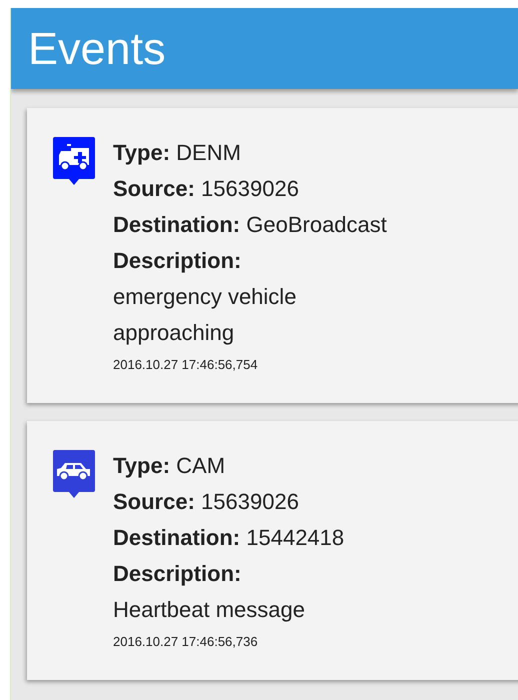  Describe the element at coordinates (74, 474) in the screenshot. I see `car-icon` at that location.